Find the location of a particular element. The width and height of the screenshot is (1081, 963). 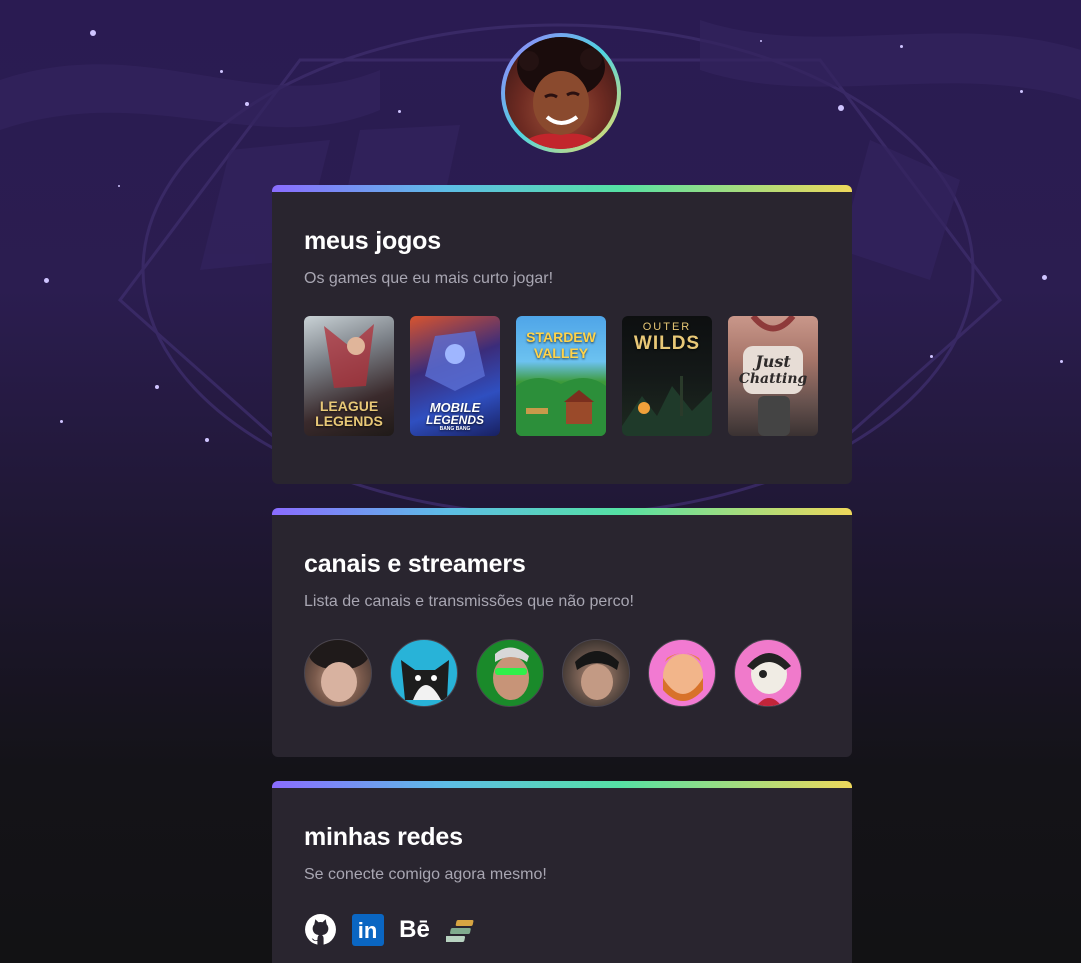

behance-link: Bē is located at coordinates (414, 929).